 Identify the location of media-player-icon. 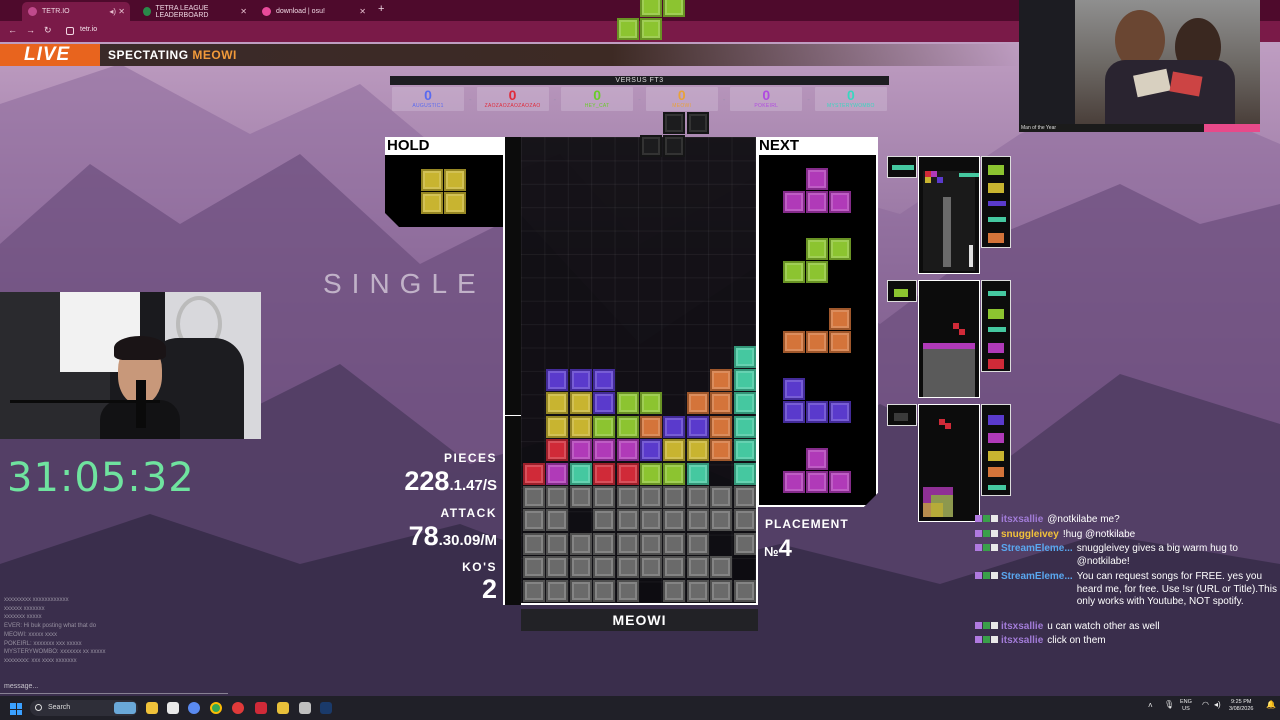
(238, 708).